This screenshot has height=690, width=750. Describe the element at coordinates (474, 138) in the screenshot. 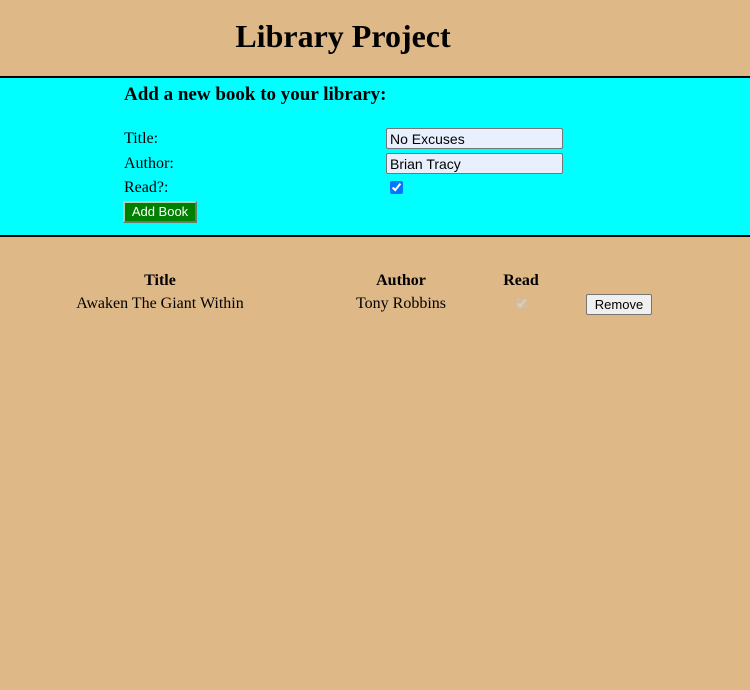

I see `title-input` at that location.